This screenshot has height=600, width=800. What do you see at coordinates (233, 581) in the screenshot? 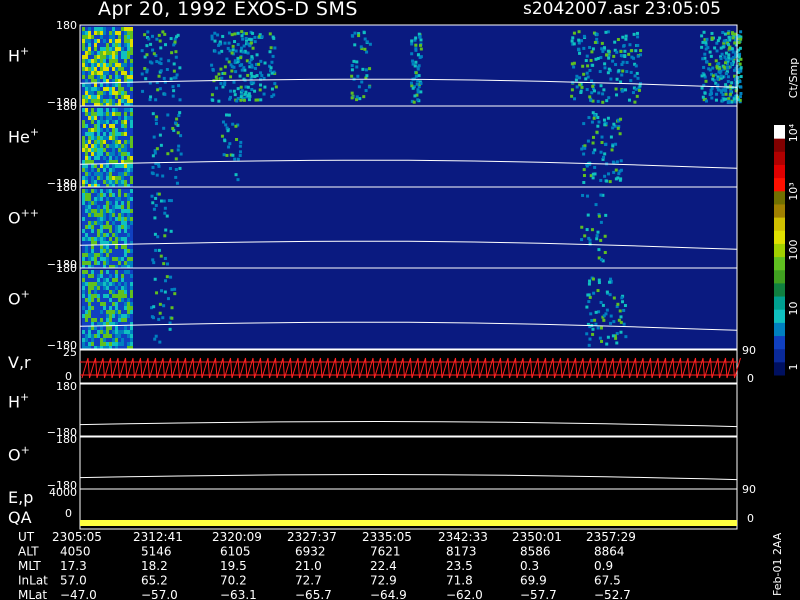
I see `cell-inlat: 70.2` at bounding box center [233, 581].